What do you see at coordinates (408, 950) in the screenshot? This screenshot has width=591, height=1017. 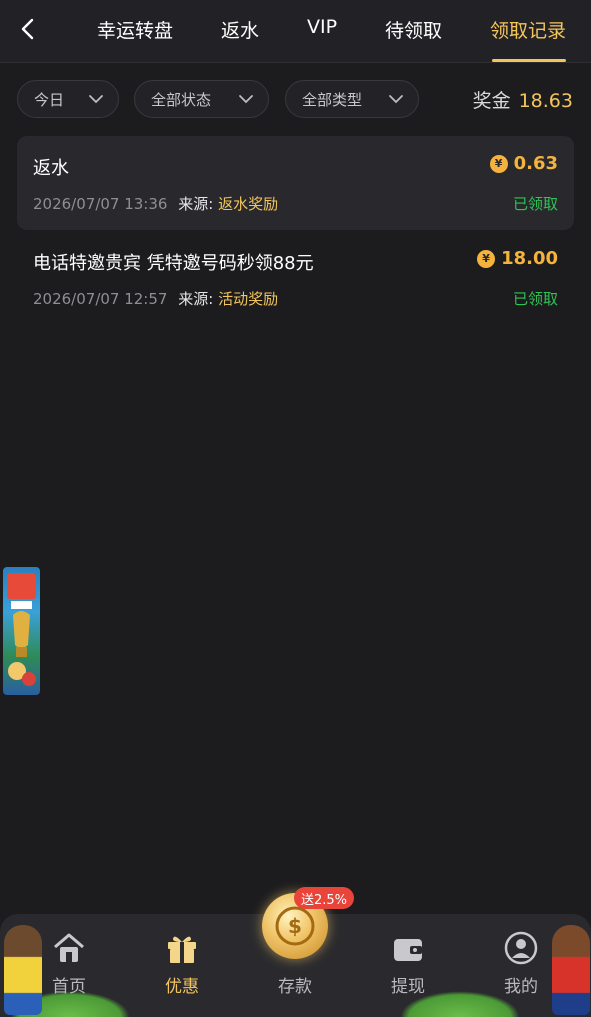 I see `wallet-icon` at bounding box center [408, 950].